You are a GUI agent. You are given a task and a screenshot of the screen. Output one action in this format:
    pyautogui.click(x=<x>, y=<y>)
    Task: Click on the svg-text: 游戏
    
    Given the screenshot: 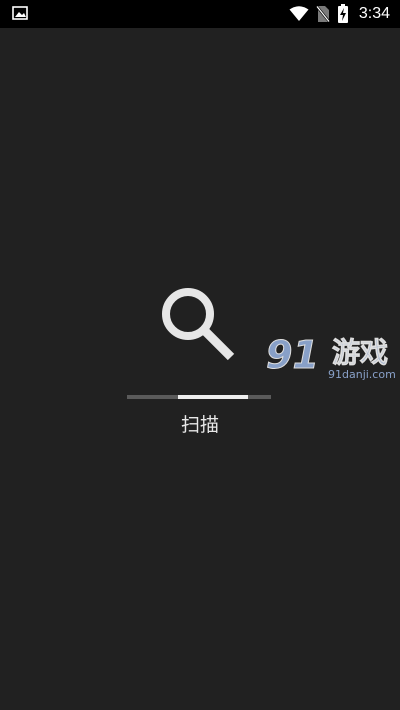 What is the action you would take?
    pyautogui.click(x=360, y=352)
    